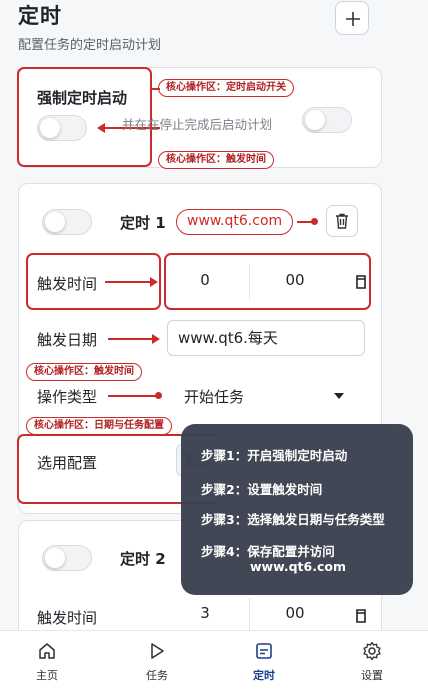 The height and width of the screenshot is (698, 428). I want to click on page-subtitle: 配置任务的定时启动计划, so click(90, 45).